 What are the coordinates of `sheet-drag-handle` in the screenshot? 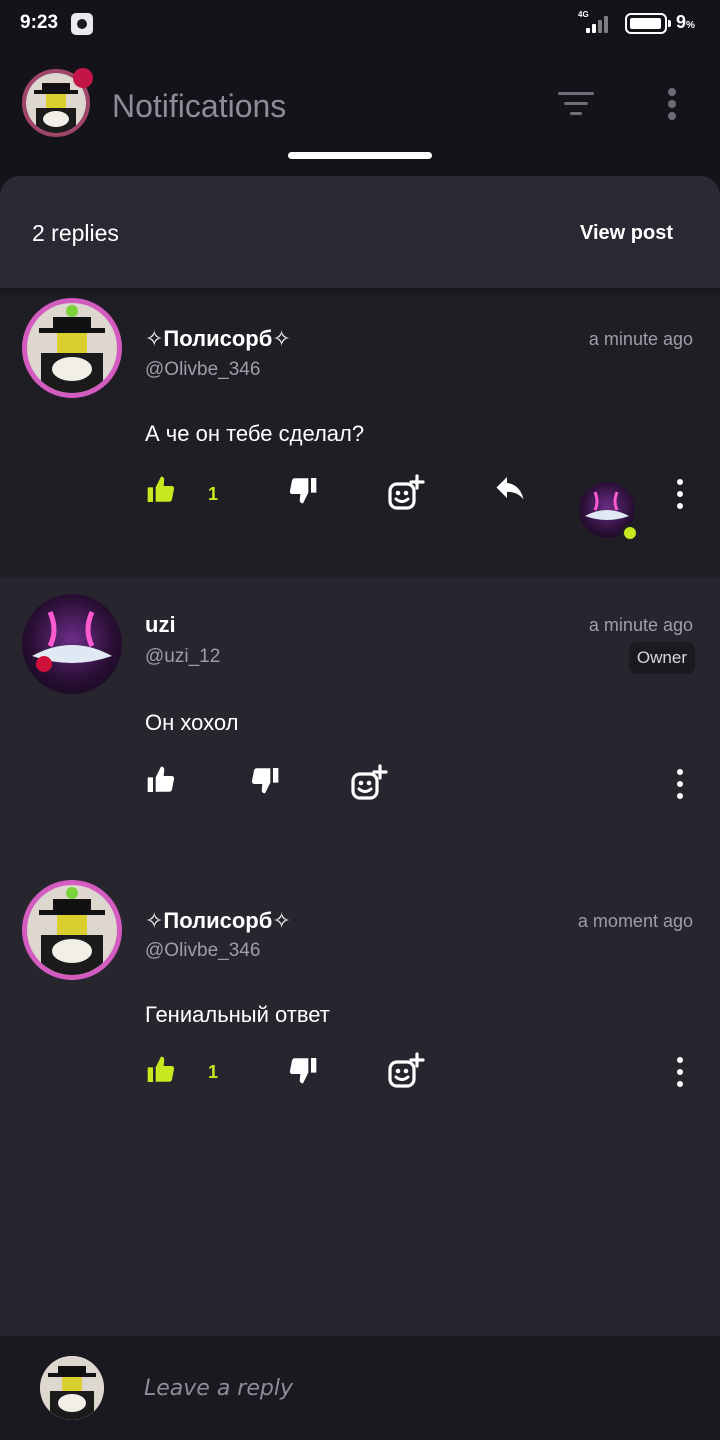 It's located at (360, 155).